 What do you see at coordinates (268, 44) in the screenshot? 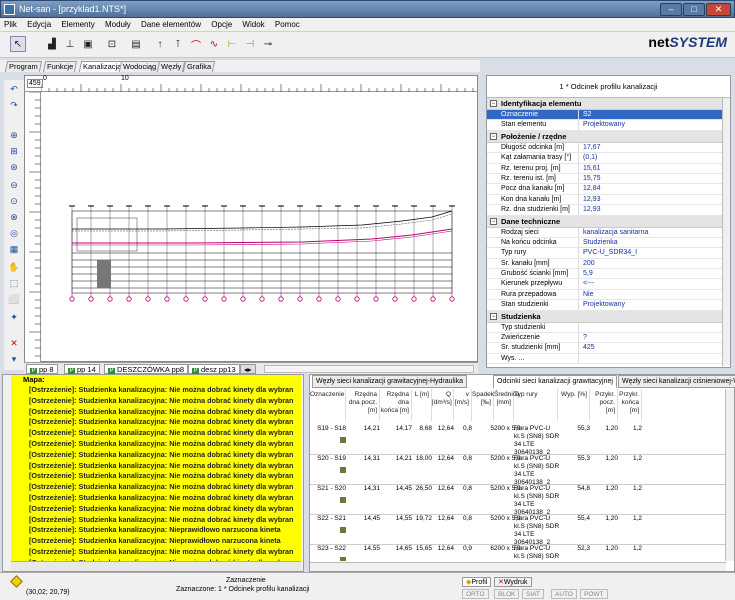
I see `connector-icon: ⊸` at bounding box center [268, 44].